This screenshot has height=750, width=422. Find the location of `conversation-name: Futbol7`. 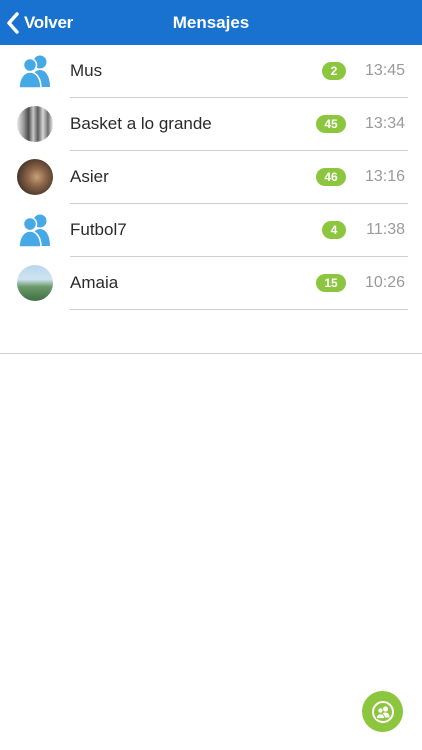

conversation-name: Futbol7 is located at coordinates (98, 229).